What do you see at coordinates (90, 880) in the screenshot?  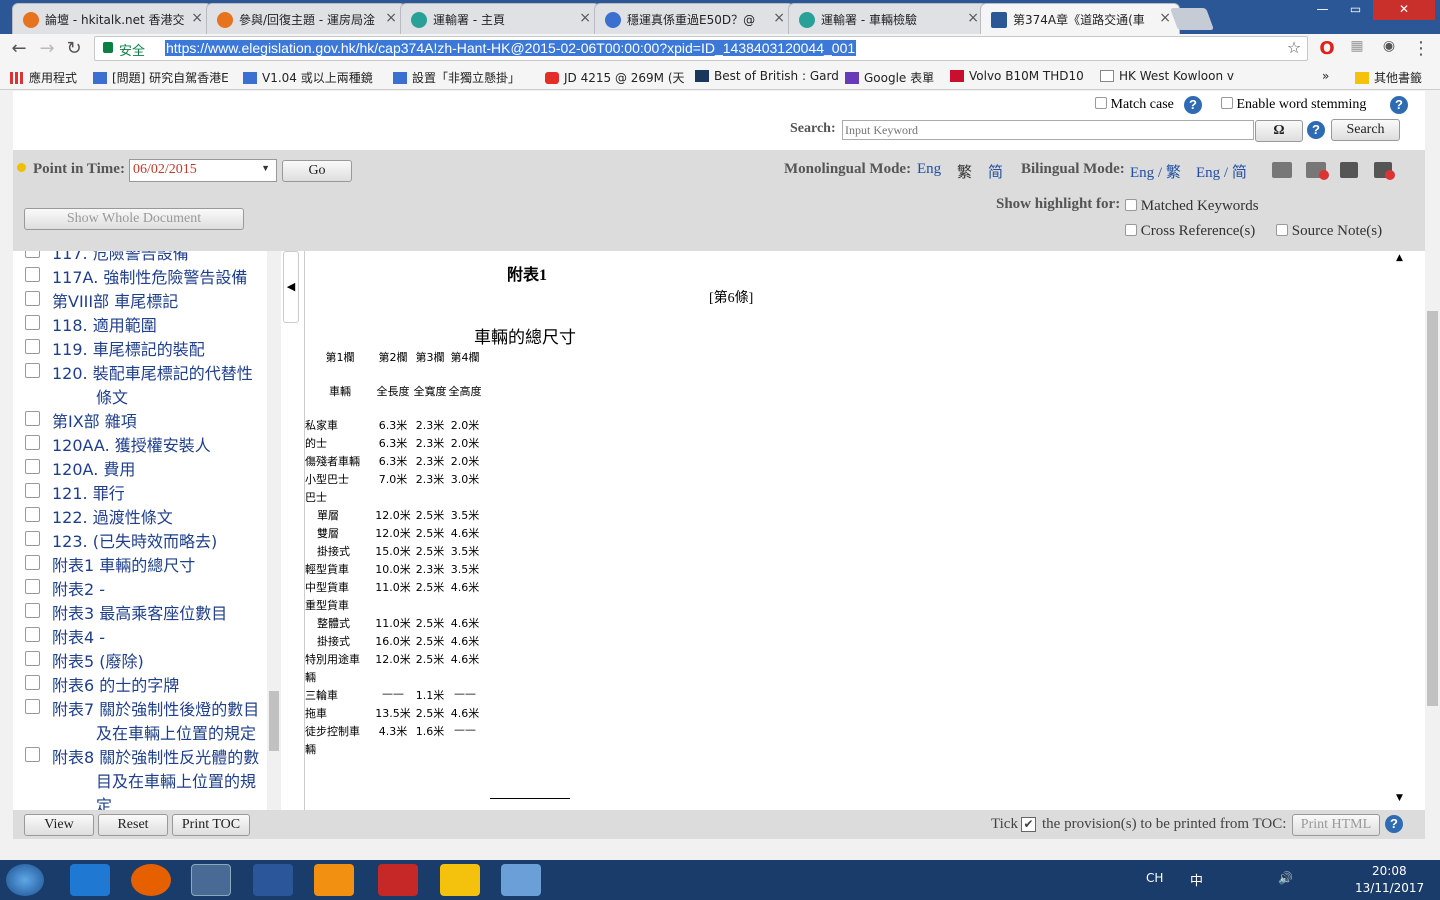 I see `ie-icon` at bounding box center [90, 880].